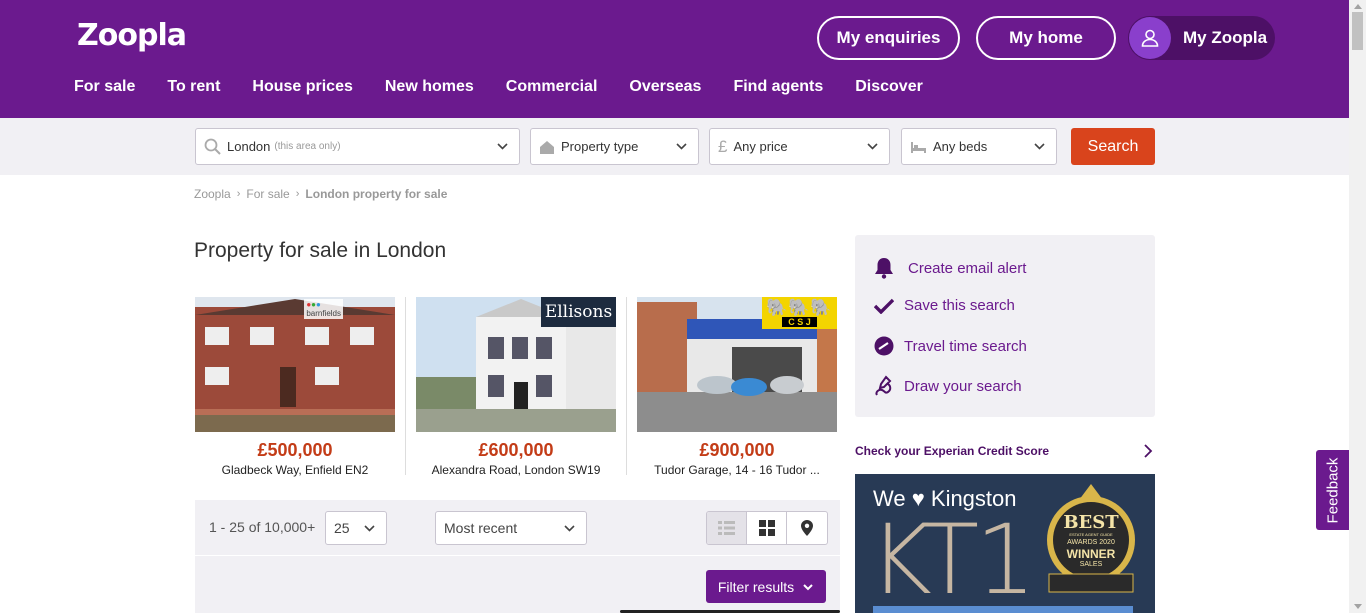  I want to click on breadcrumb-current: London property for sale, so click(376, 194).